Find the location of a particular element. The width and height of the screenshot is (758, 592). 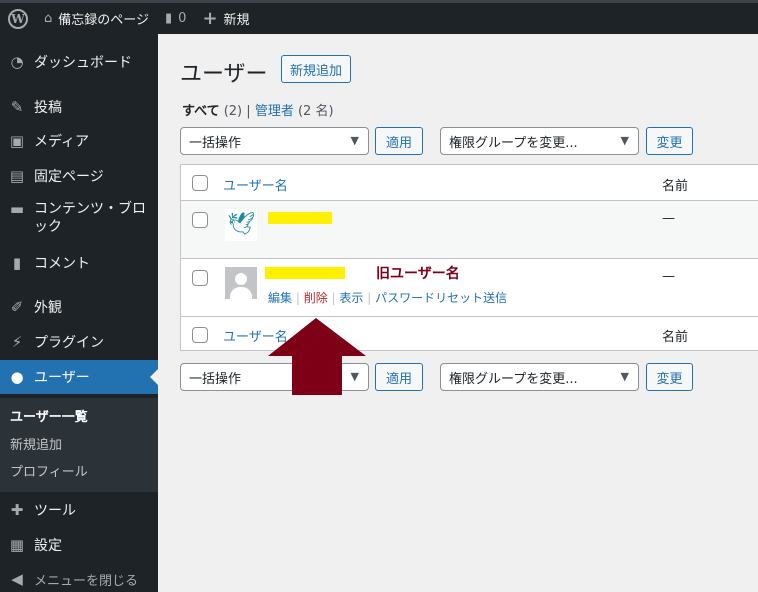

table-row: 旧ユーザー名 編集 | 削除 | 表示 | パスワードリセット送信 — is located at coordinates (469, 288).